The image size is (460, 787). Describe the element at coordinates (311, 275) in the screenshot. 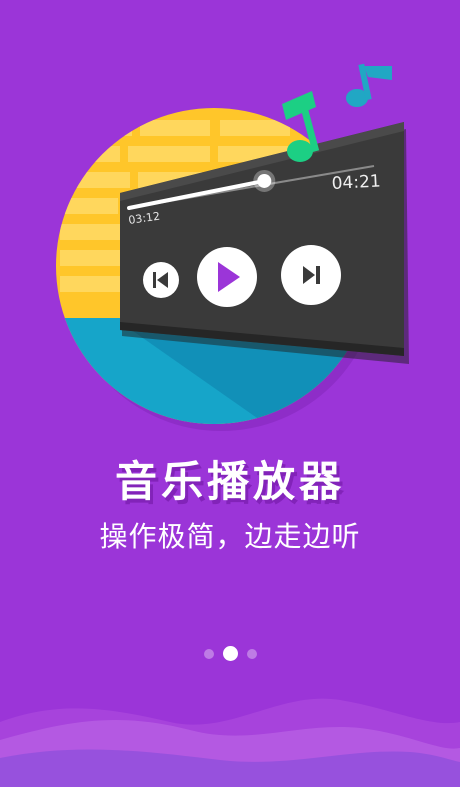

I see `next-button` at that location.